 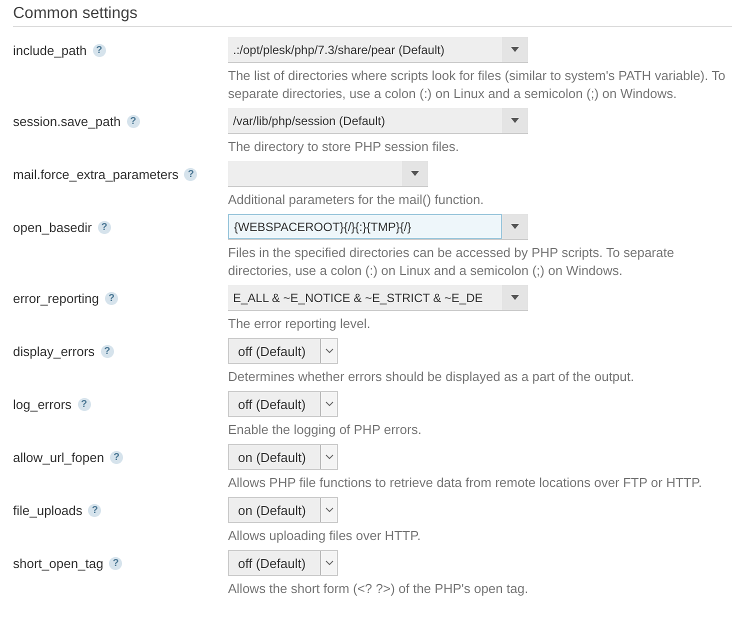 What do you see at coordinates (42, 404) in the screenshot?
I see `setting-name: log_errors` at bounding box center [42, 404].